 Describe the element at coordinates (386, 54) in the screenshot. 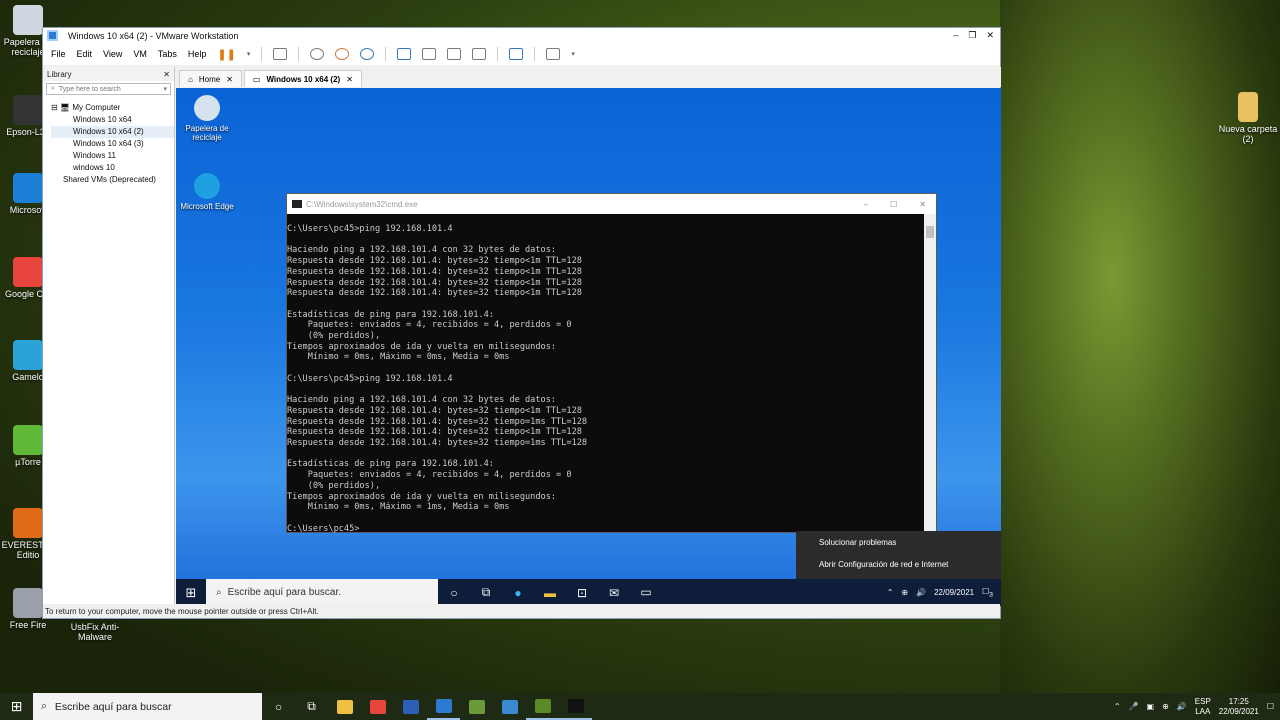

I see `toolbar-separator` at that location.